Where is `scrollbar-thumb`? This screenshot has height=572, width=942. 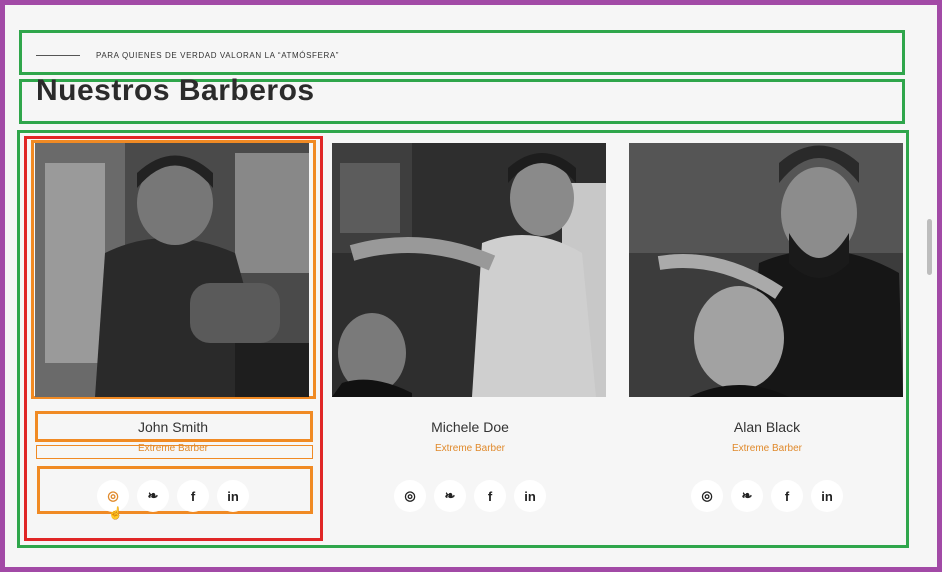
scrollbar-thumb is located at coordinates (929, 247).